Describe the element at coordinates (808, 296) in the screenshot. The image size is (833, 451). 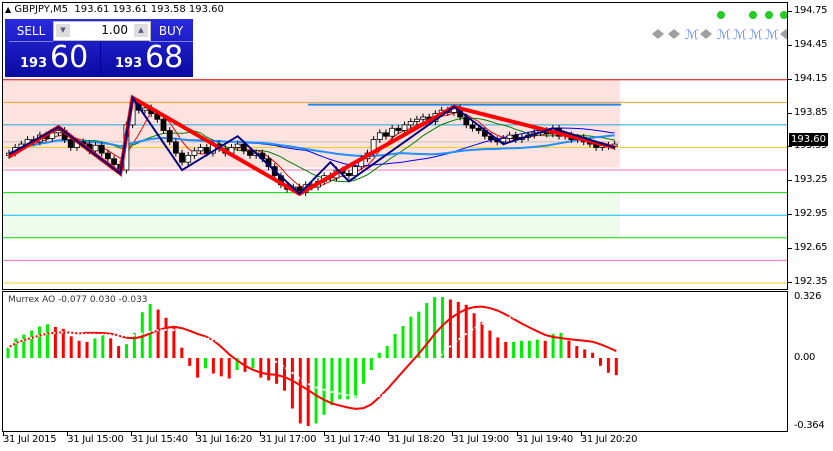
I see `indicator-axis-label: 0.326` at that location.